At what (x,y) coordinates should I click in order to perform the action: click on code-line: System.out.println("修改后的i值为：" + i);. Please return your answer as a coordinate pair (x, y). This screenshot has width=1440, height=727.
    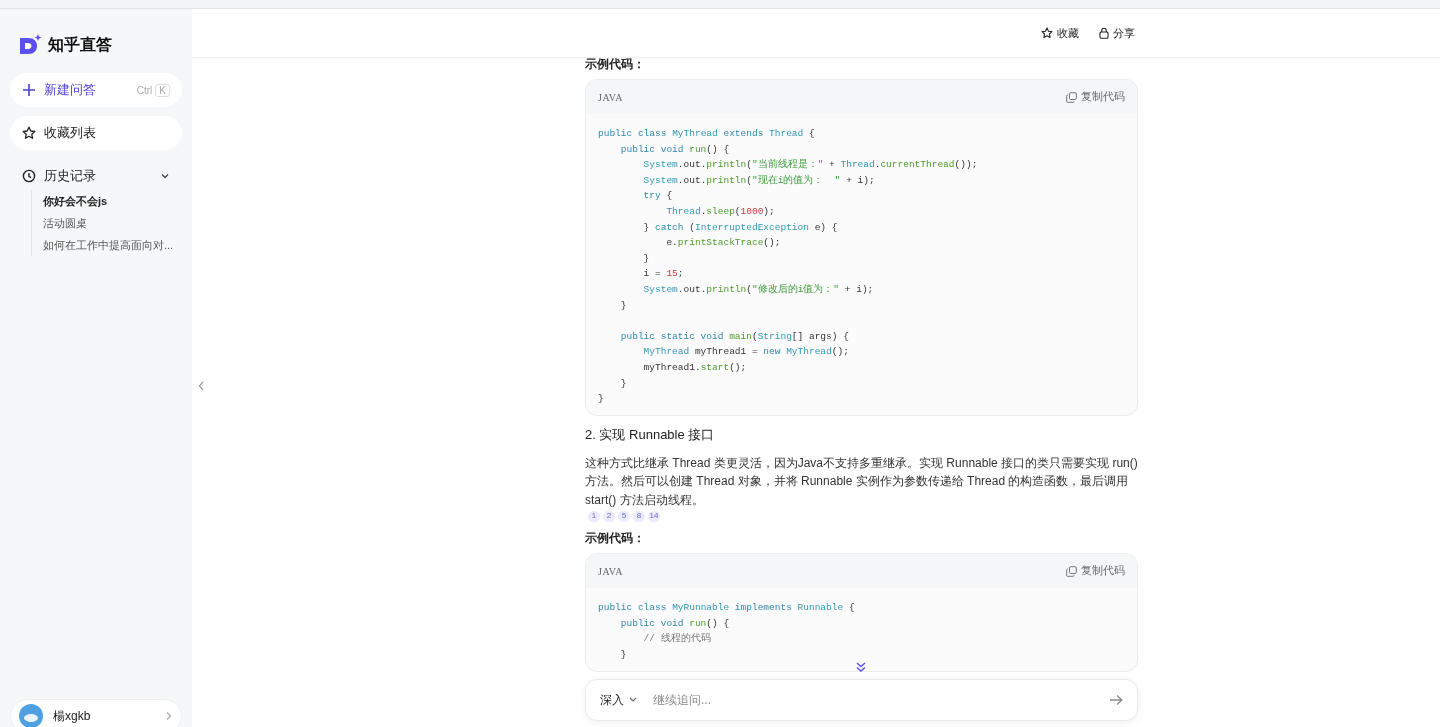
    Looking at the image, I should click on (758, 289).